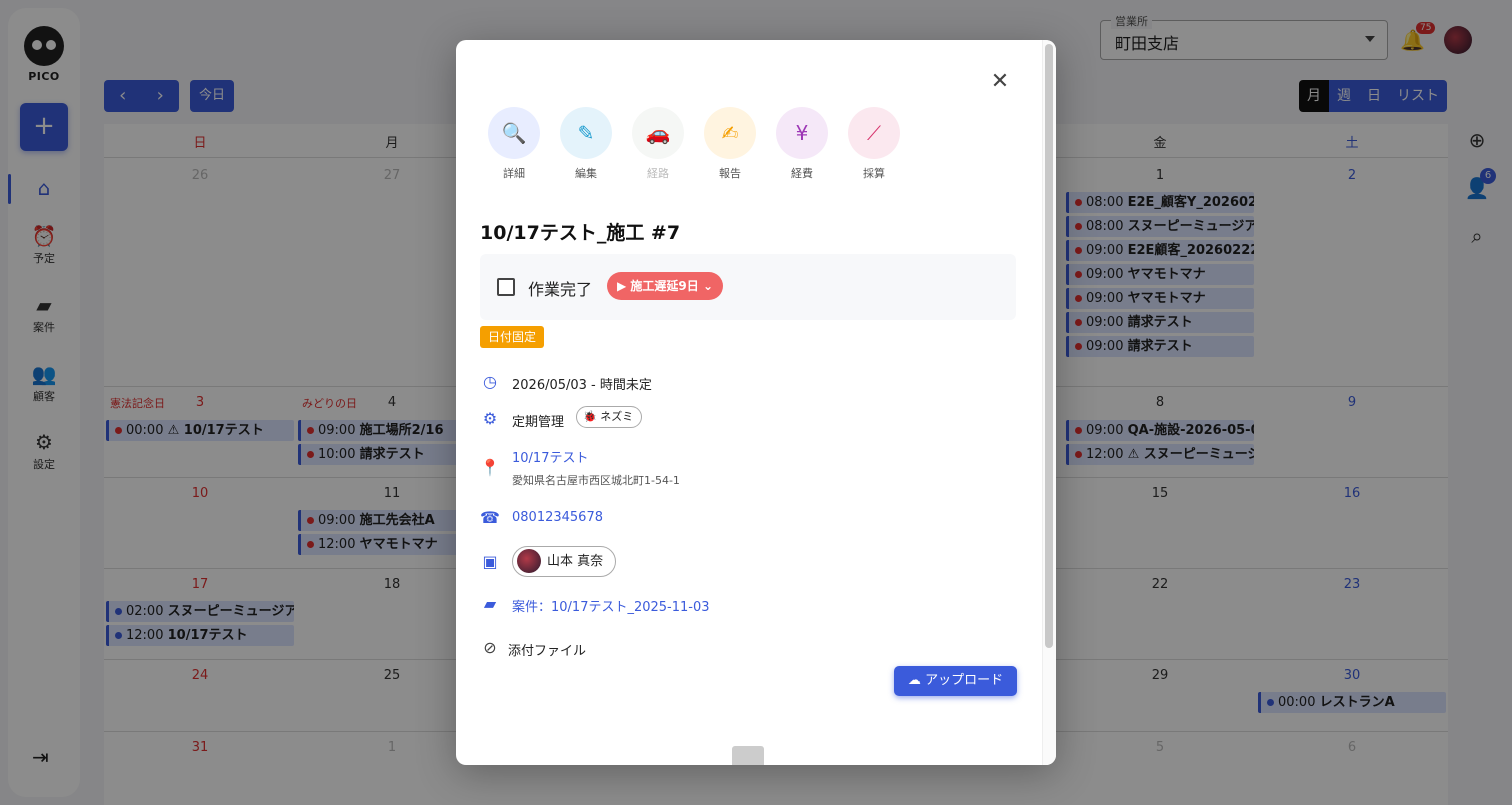 Image resolution: width=1512 pixels, height=805 pixels. Describe the element at coordinates (490, 517) in the screenshot. I see `phone-icon: ☎` at that location.